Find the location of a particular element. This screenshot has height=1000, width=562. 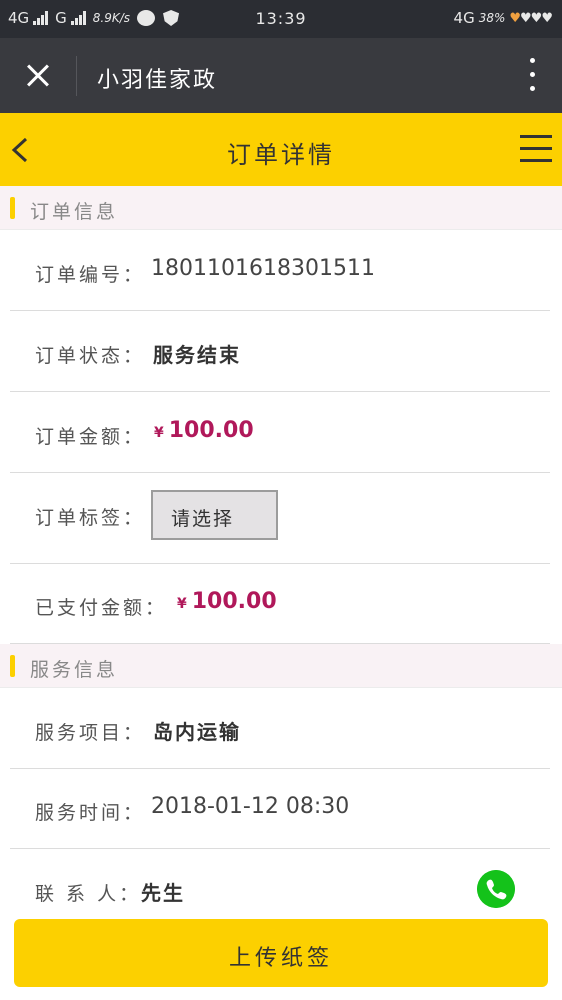

order-number-row: 订单编号： 1801101618301511 is located at coordinates (280, 271).